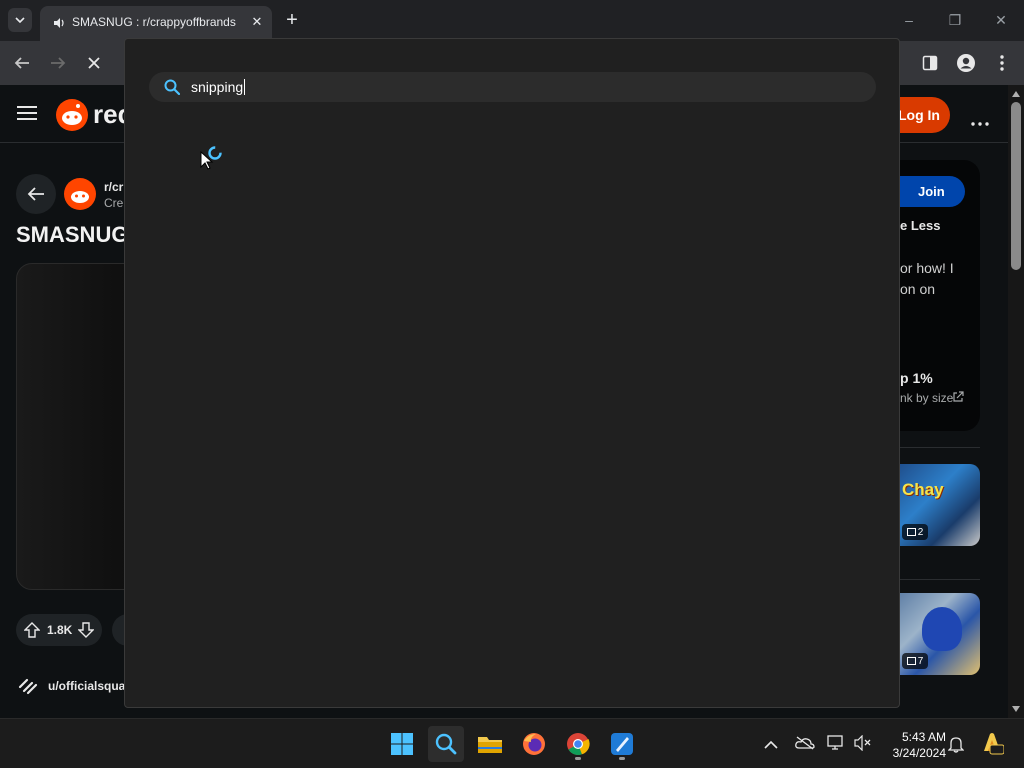 The width and height of the screenshot is (1024, 768). What do you see at coordinates (28, 688) in the screenshot?
I see `squarespace-icon` at bounding box center [28, 688].